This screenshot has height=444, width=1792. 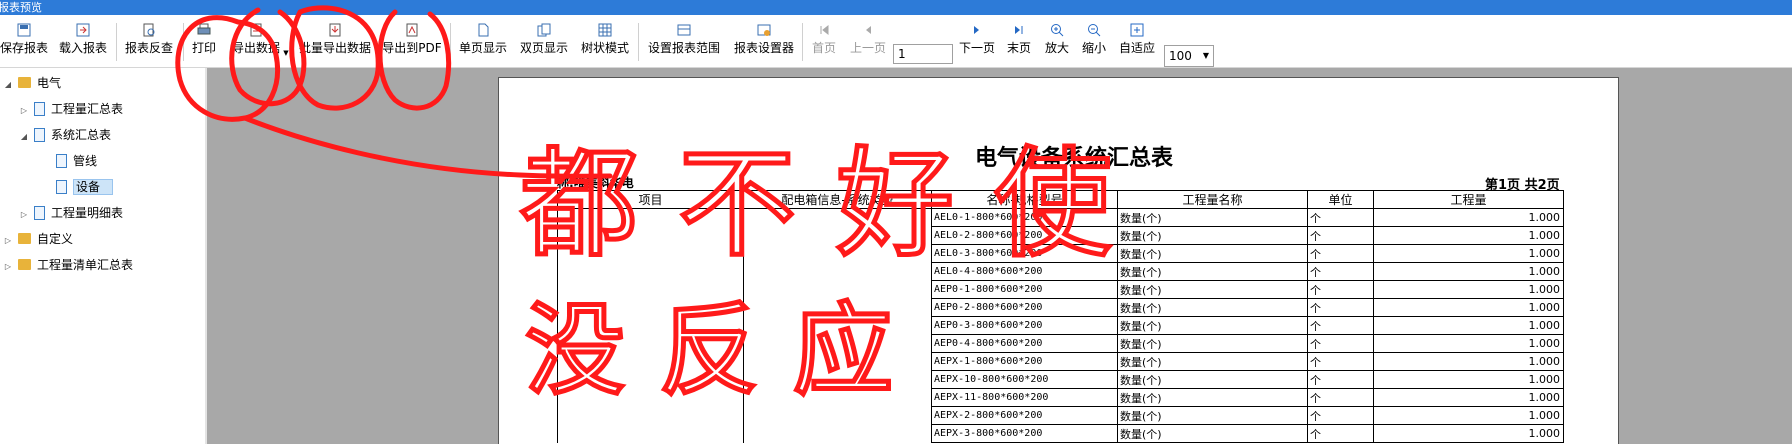 What do you see at coordinates (68, 161) in the screenshot?
I see `tree-item-pipeline: 管线` at bounding box center [68, 161].